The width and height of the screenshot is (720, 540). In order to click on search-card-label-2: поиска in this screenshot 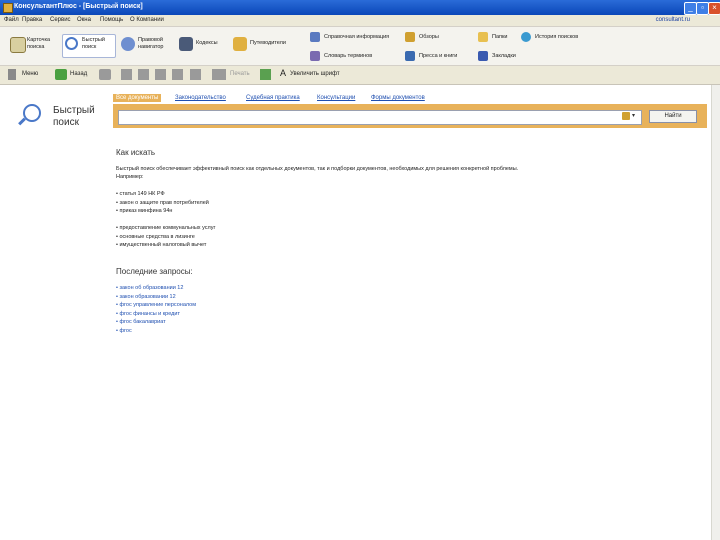, I will do `click(36, 47)`.